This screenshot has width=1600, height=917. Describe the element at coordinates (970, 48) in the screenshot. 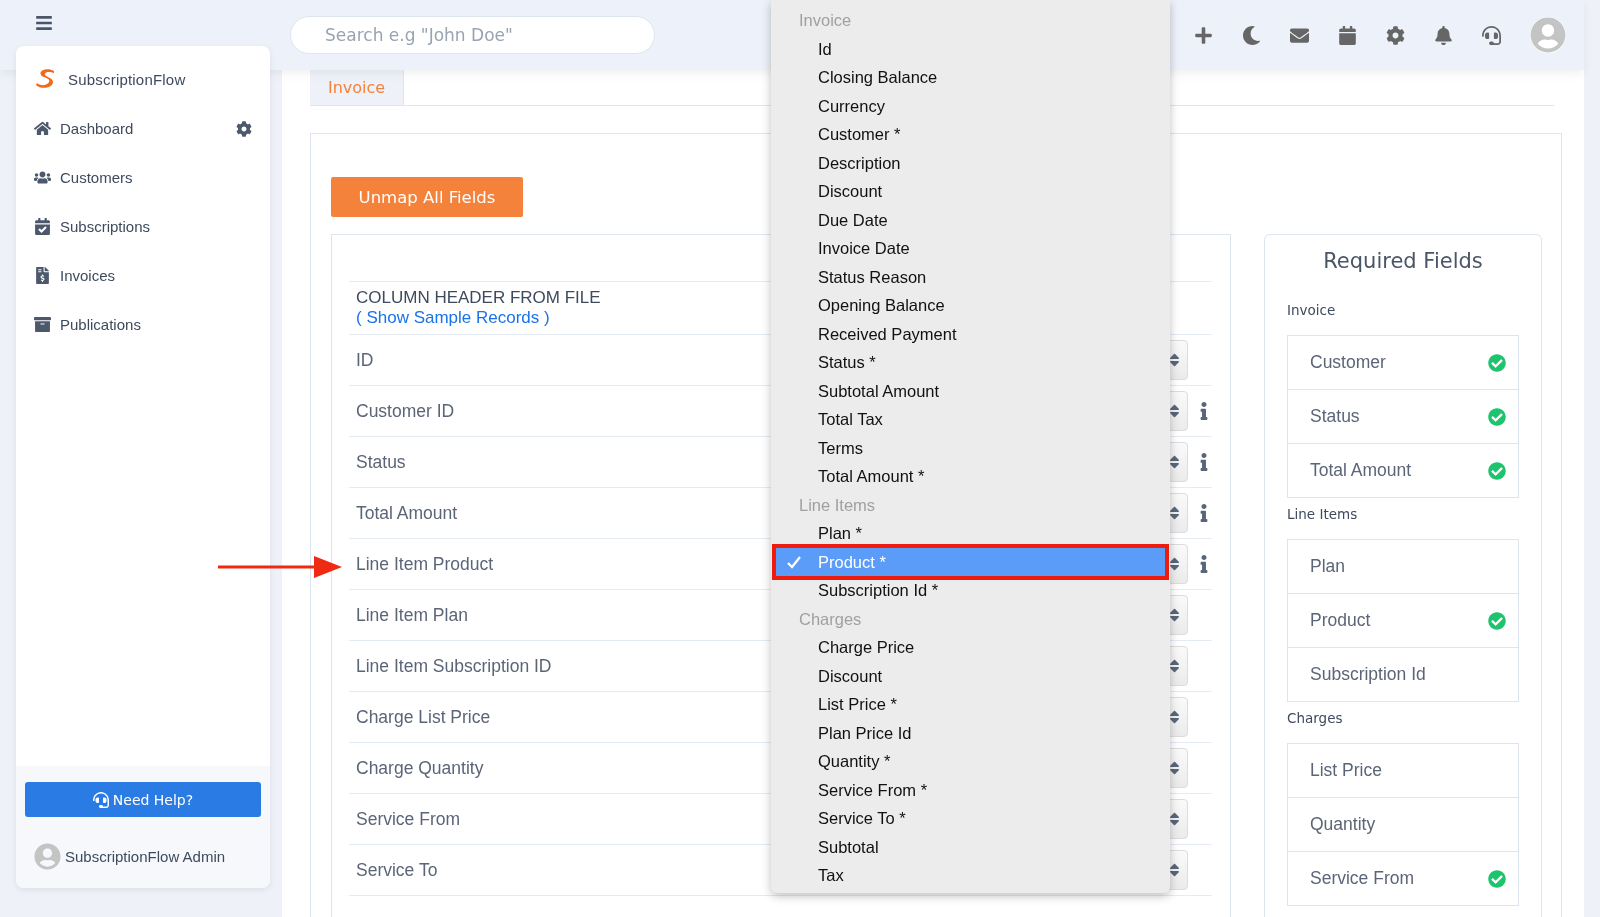

I see `dropdown-option: Id` at that location.